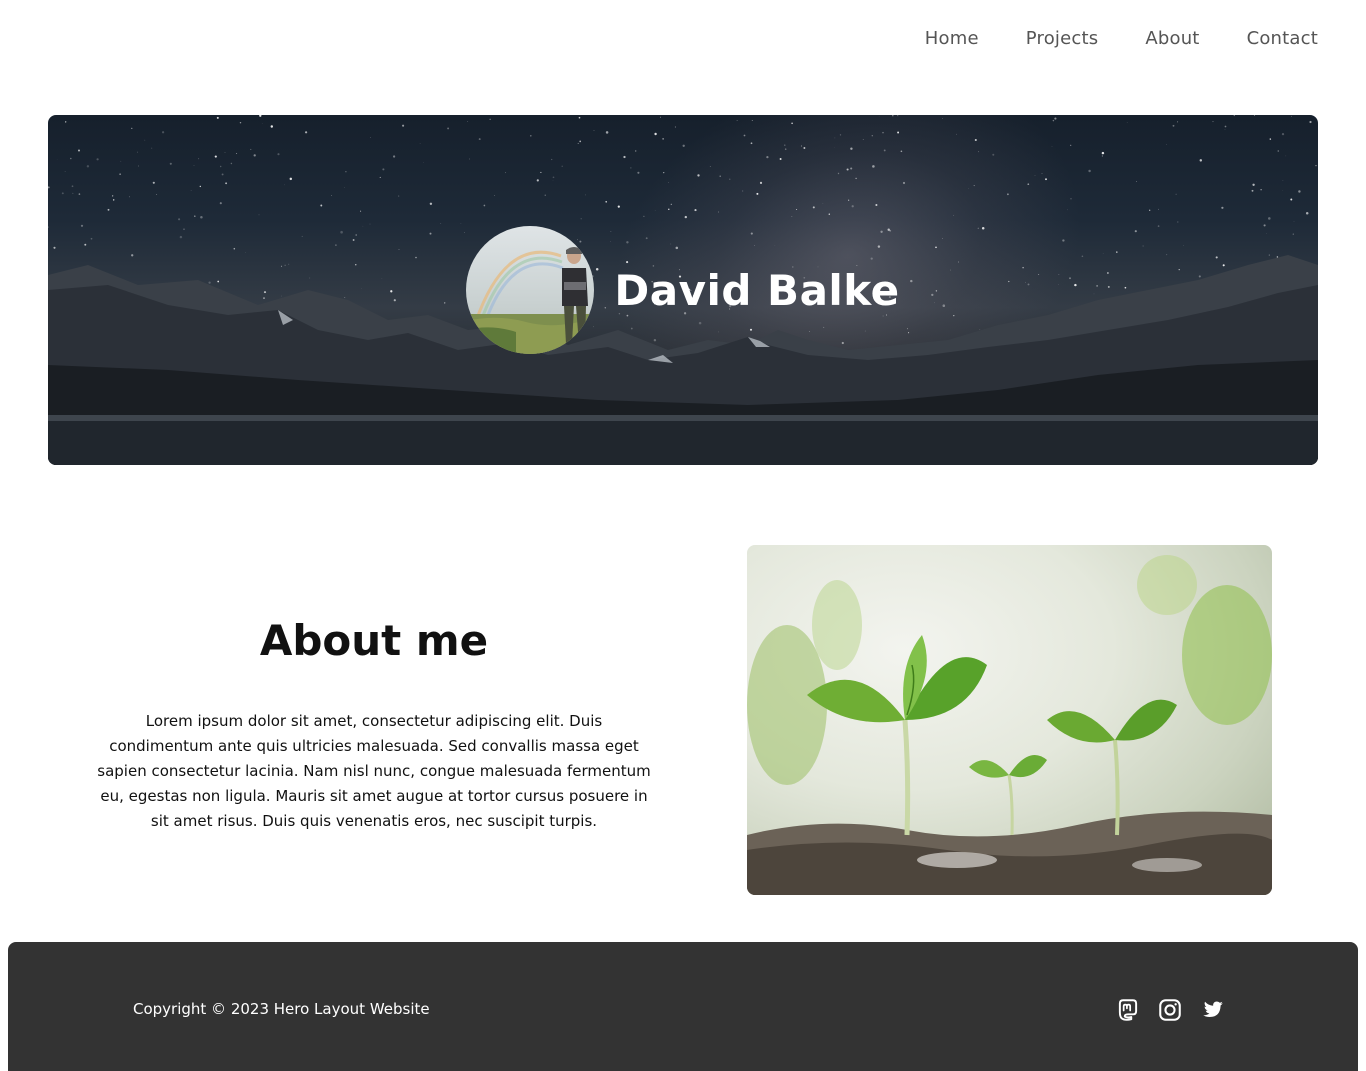  Describe the element at coordinates (281, 1009) in the screenshot. I see `copyright-text: Copyright © 2023 Hero Layout Website` at that location.